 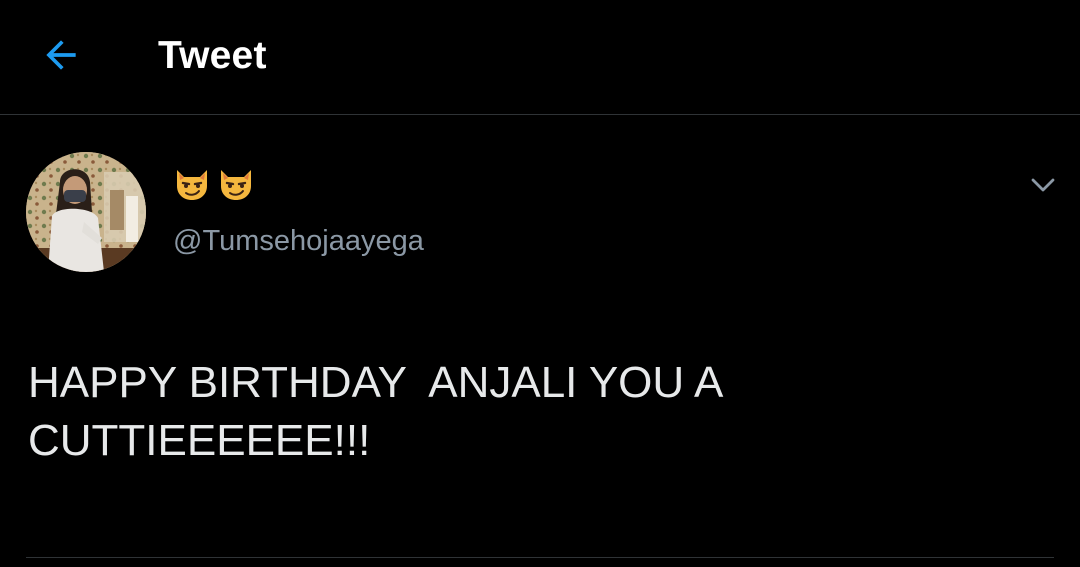 I want to click on author-display-name, so click(x=214, y=185).